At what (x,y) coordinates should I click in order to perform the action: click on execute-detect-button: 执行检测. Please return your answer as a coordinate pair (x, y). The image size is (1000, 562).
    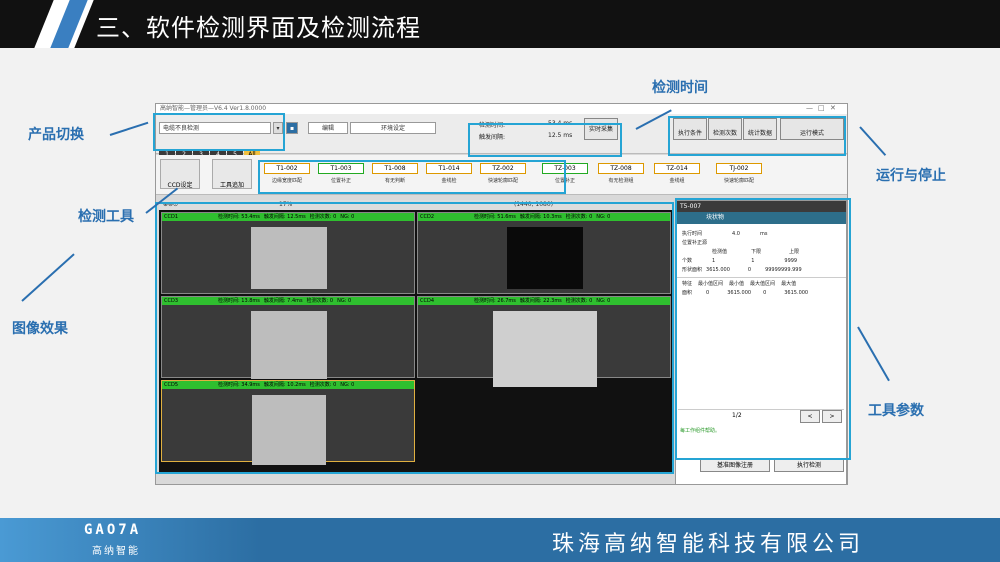
    Looking at the image, I should click on (809, 465).